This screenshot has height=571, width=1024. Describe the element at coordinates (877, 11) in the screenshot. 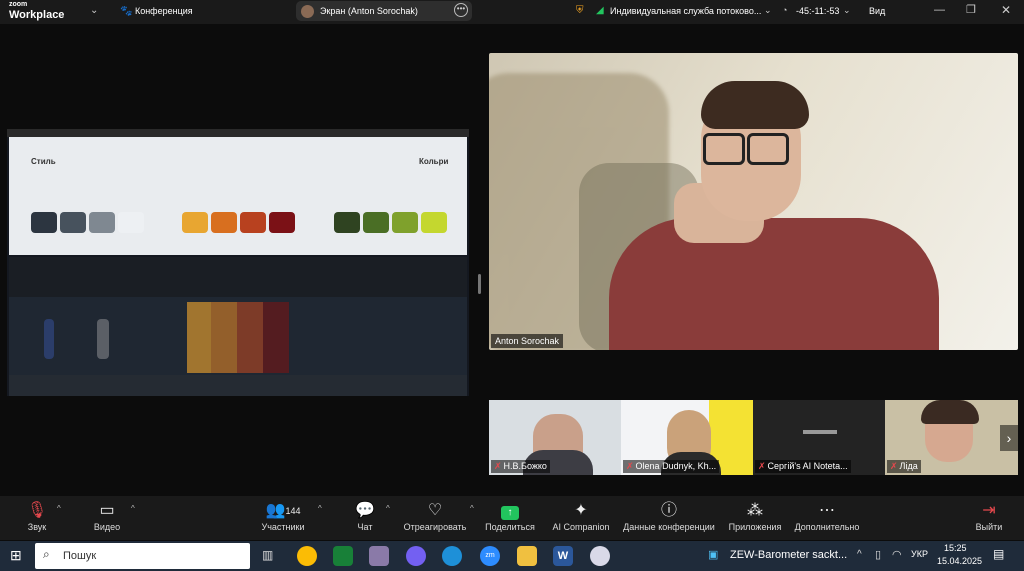

I see `view-menu: Вид` at that location.